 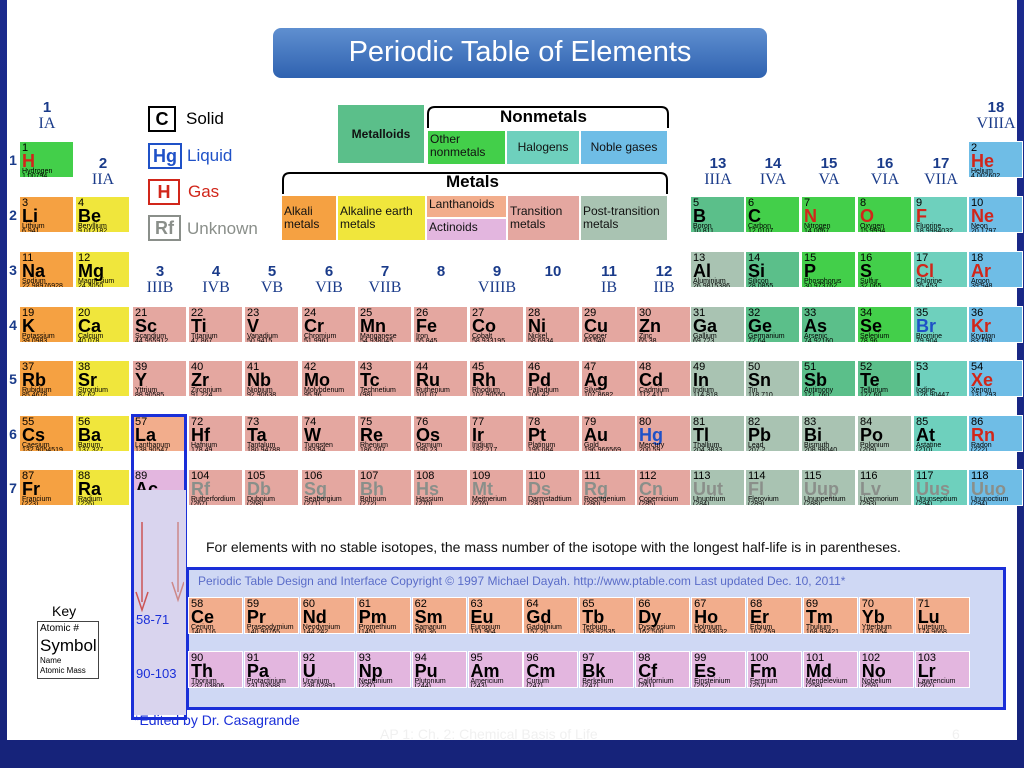 What do you see at coordinates (884, 487) in the screenshot?
I see `element-cell: 116 Lv Livermorium (293)` at bounding box center [884, 487].